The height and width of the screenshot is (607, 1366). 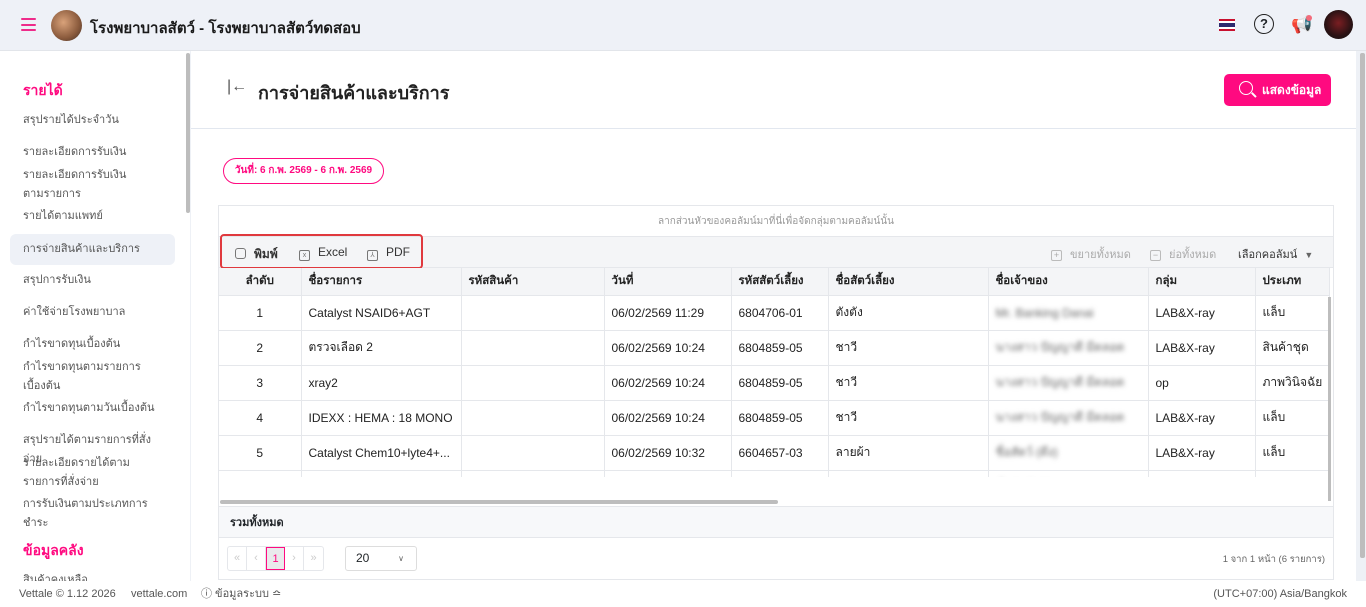 What do you see at coordinates (92, 152) in the screenshot?
I see `sidebar-item: รายละเอียดการรับเงิน` at bounding box center [92, 152].